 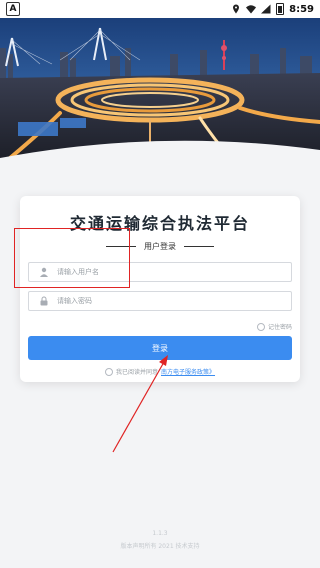 I want to click on divider-right, so click(x=199, y=246).